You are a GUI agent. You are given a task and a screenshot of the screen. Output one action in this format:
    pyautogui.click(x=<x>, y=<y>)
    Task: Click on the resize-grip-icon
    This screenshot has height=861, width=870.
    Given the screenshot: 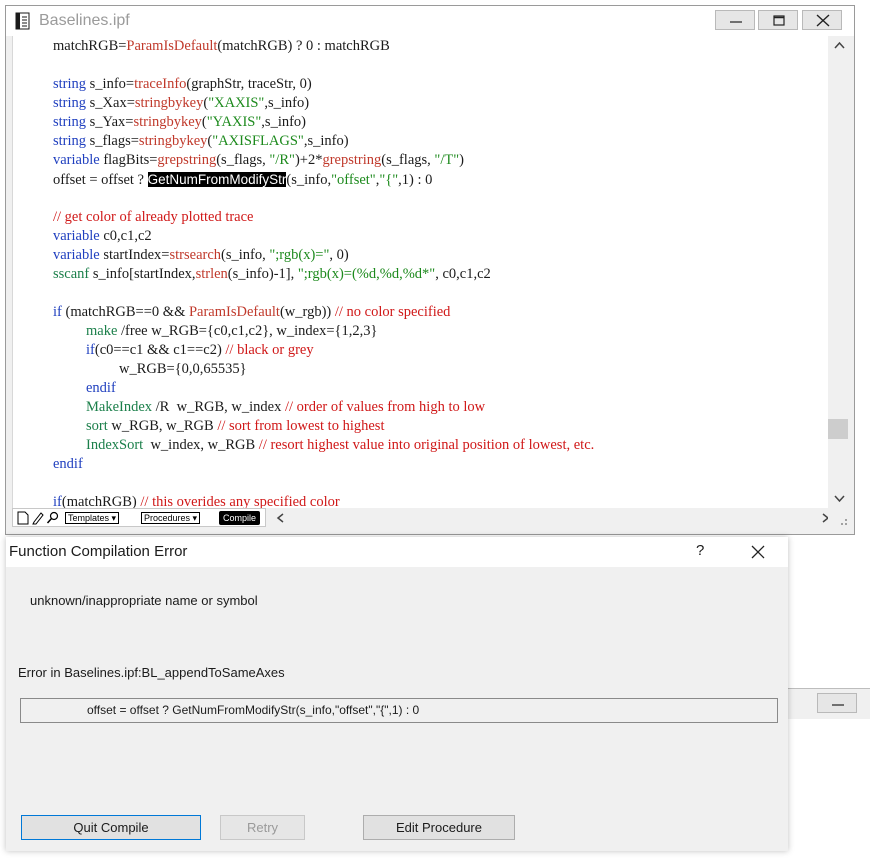 What is the action you would take?
    pyautogui.click(x=844, y=522)
    